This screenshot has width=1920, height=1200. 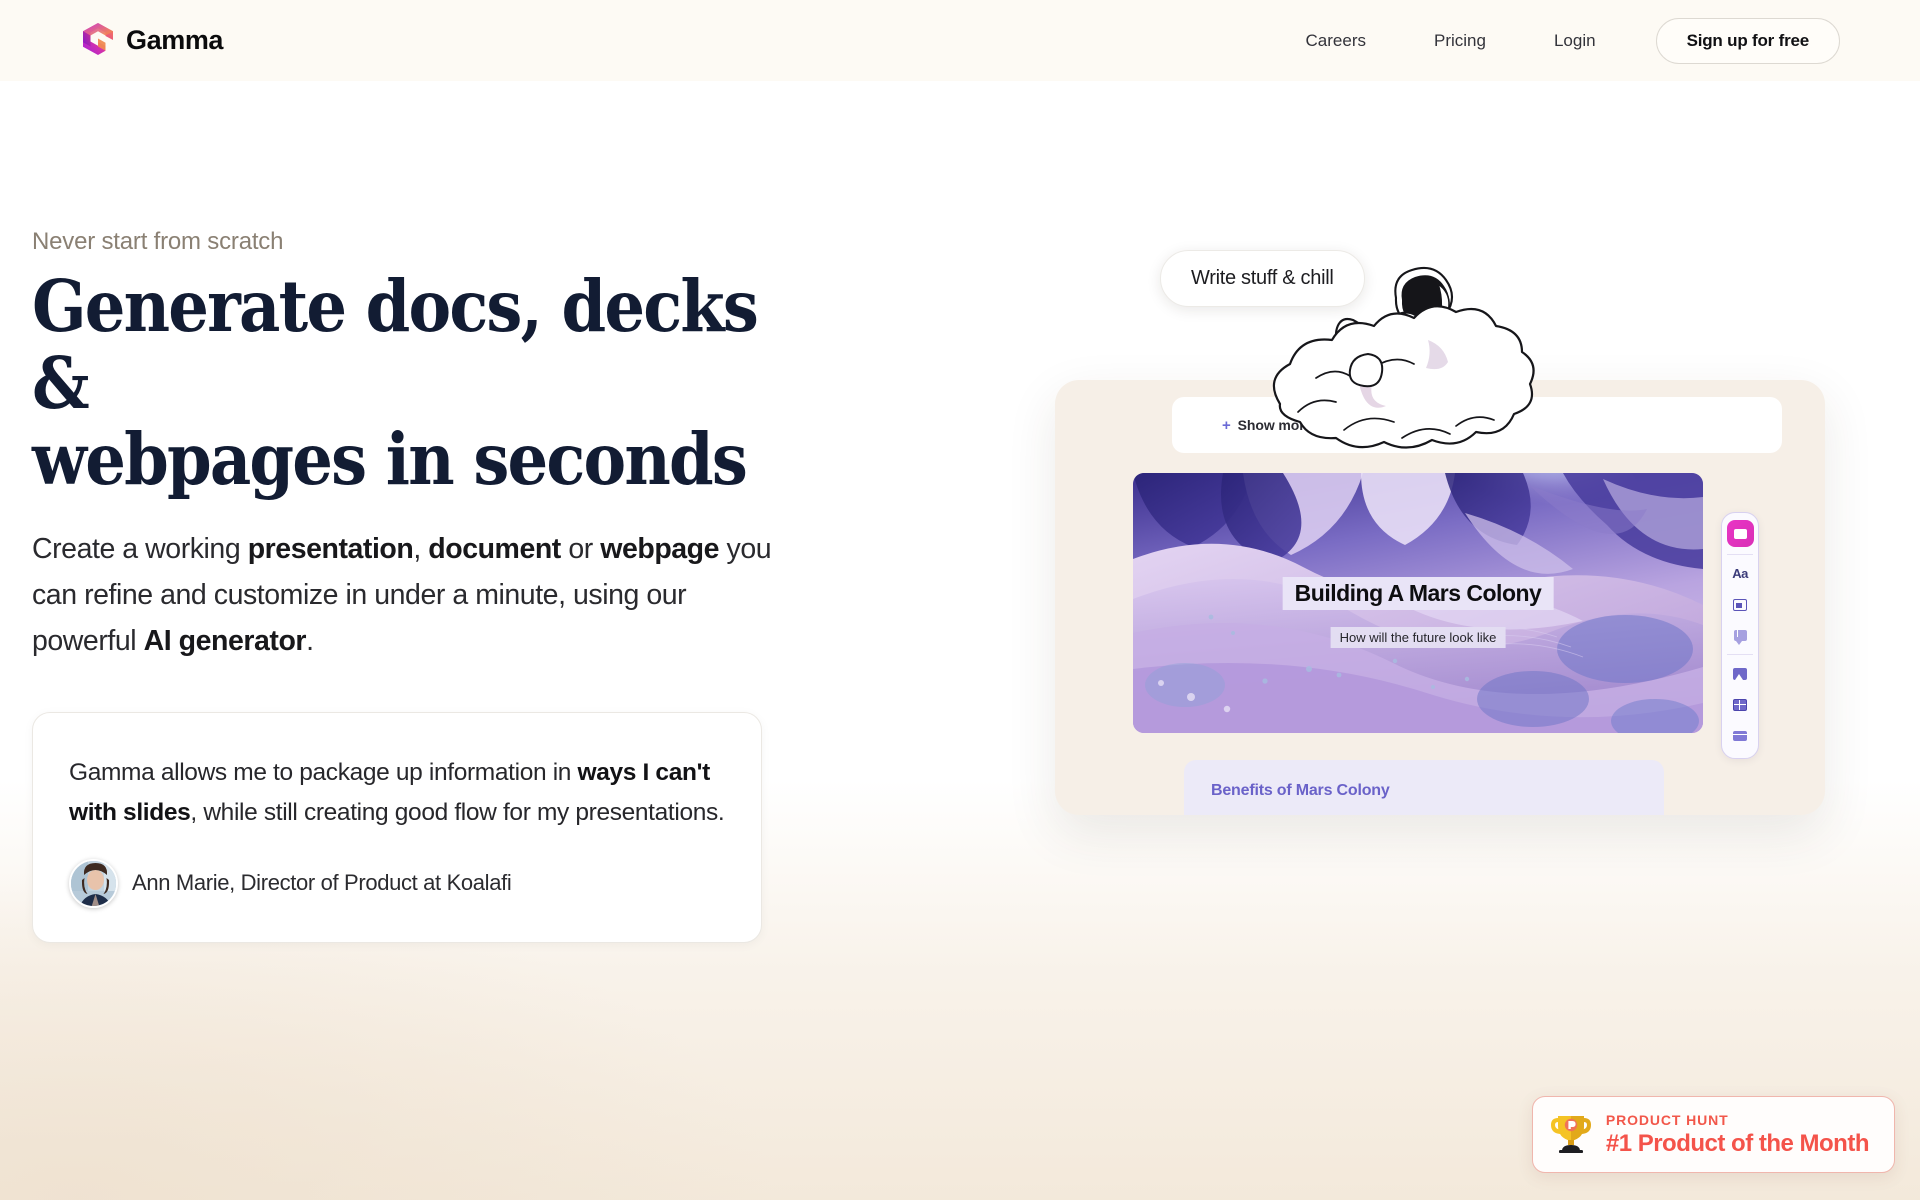 What do you see at coordinates (175, 40) in the screenshot?
I see `brand-name: Gamma` at bounding box center [175, 40].